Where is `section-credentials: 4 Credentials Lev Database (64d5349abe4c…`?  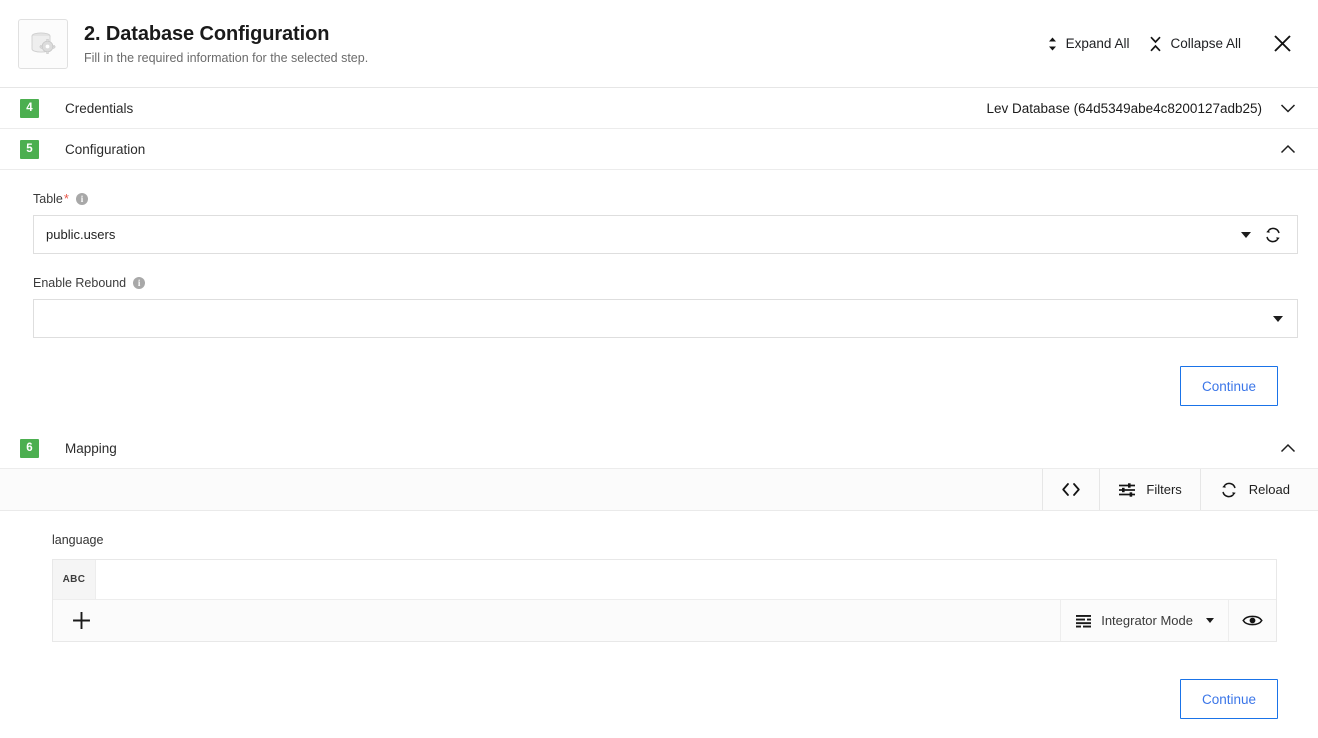 section-credentials: 4 Credentials Lev Database (64d5349abe4c… is located at coordinates (659, 108).